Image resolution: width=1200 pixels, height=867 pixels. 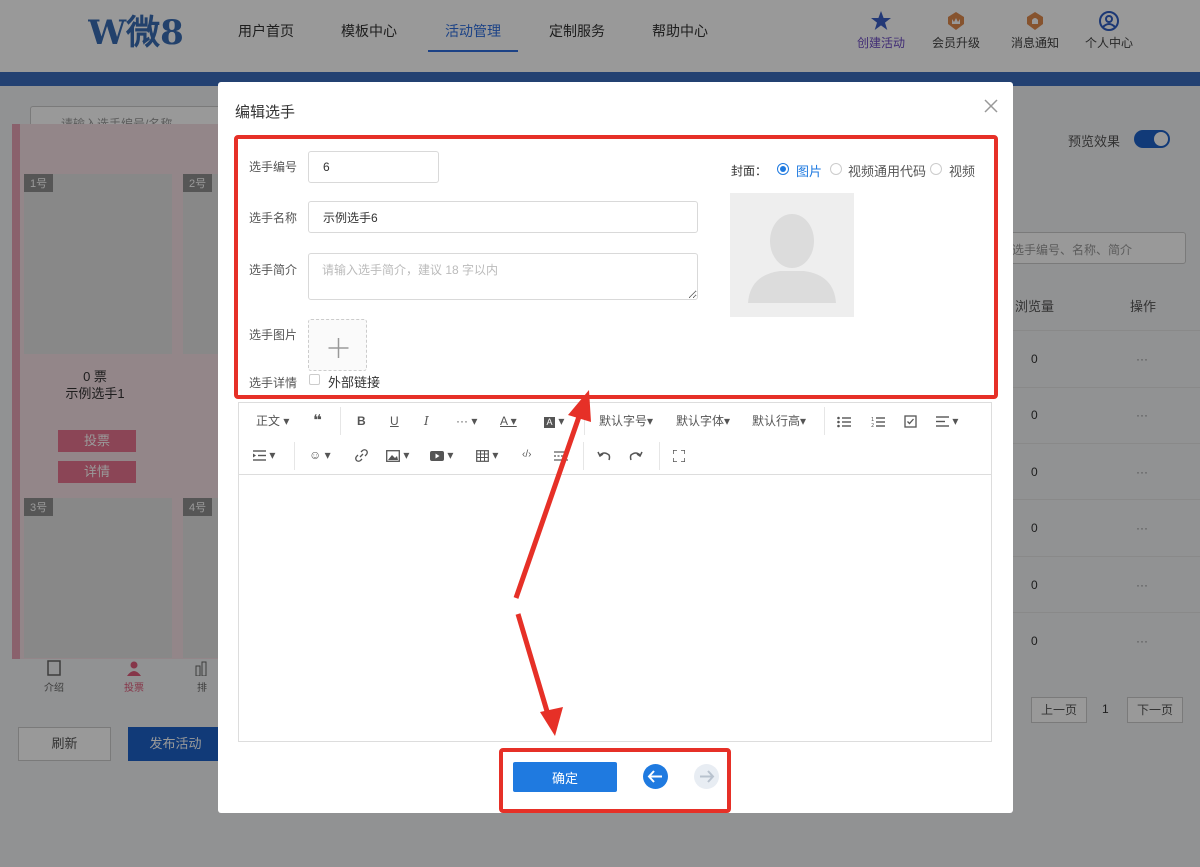 I want to click on image-upload-button, so click(x=337, y=345).